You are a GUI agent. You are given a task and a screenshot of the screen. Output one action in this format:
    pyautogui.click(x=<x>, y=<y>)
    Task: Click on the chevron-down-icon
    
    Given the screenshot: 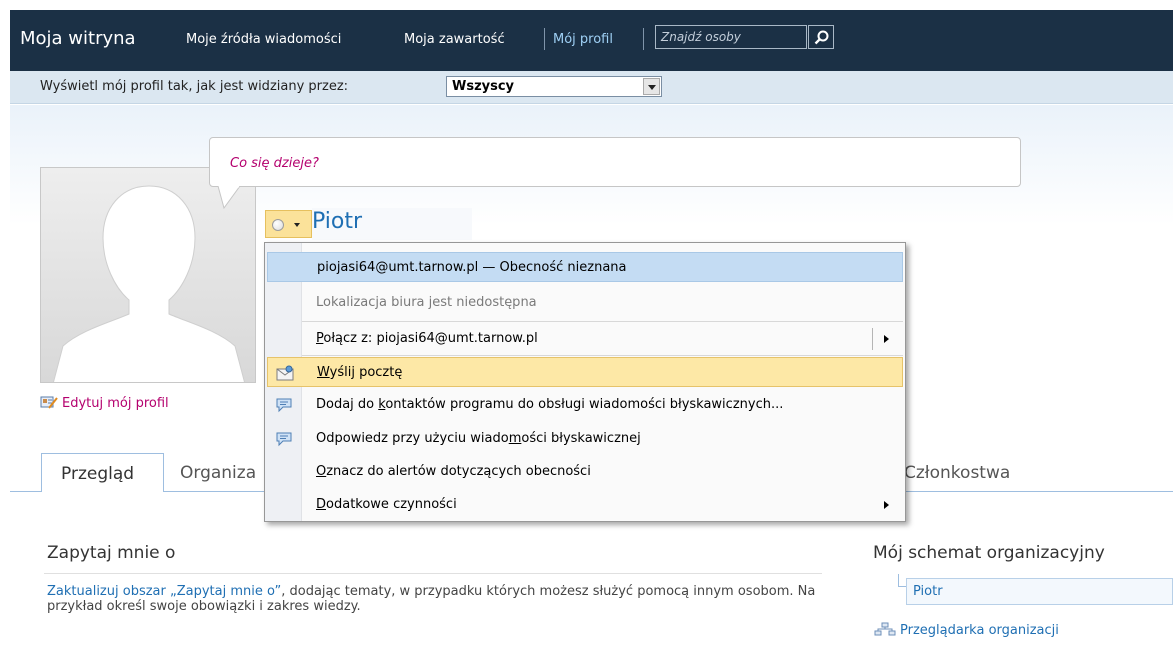 What is the action you would take?
    pyautogui.click(x=651, y=86)
    